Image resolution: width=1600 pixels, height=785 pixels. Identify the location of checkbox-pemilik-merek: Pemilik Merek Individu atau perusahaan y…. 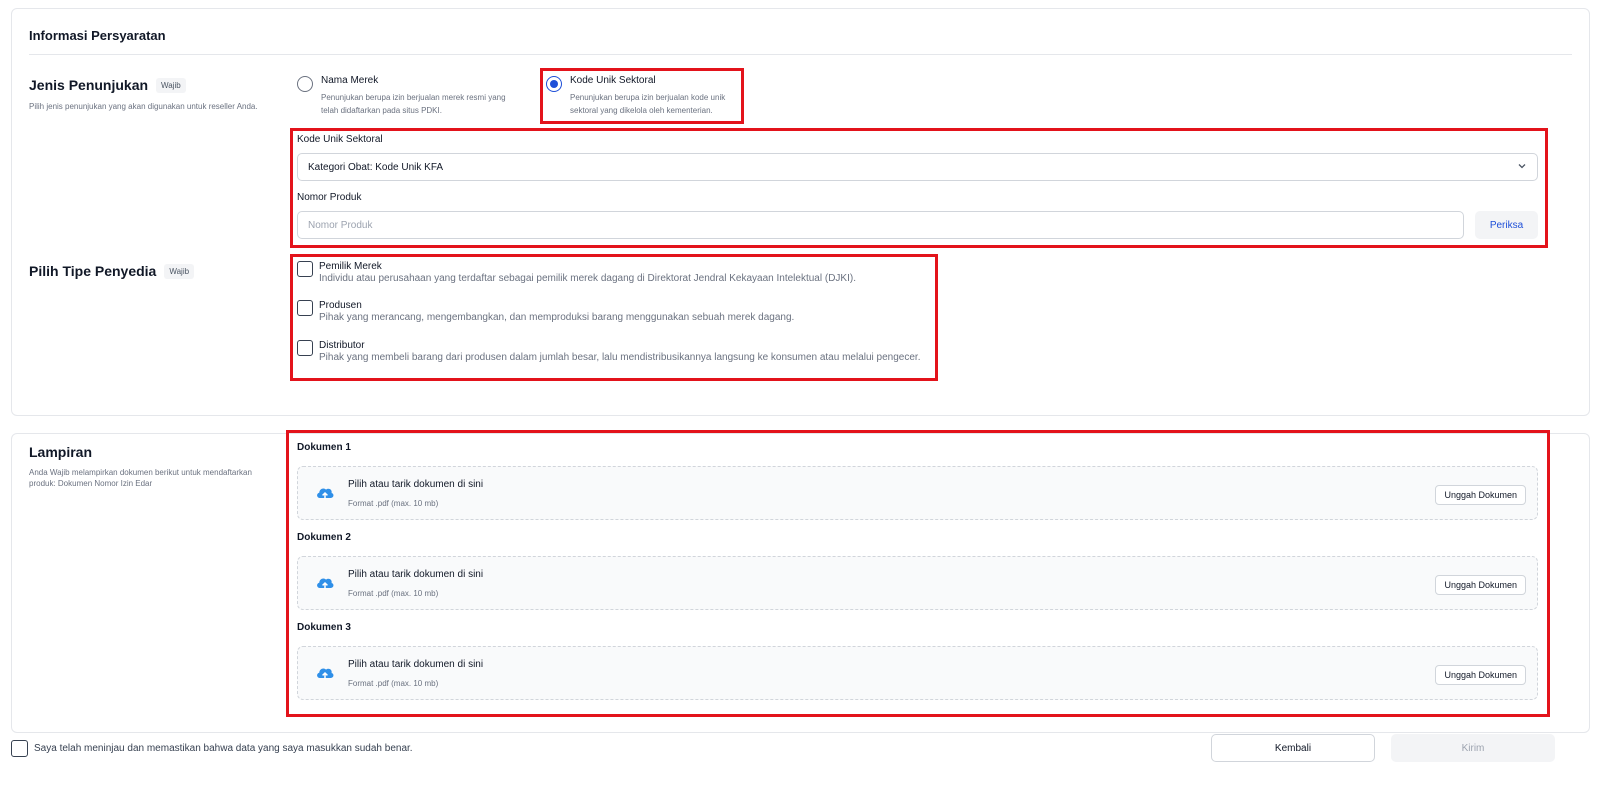
(576, 272).